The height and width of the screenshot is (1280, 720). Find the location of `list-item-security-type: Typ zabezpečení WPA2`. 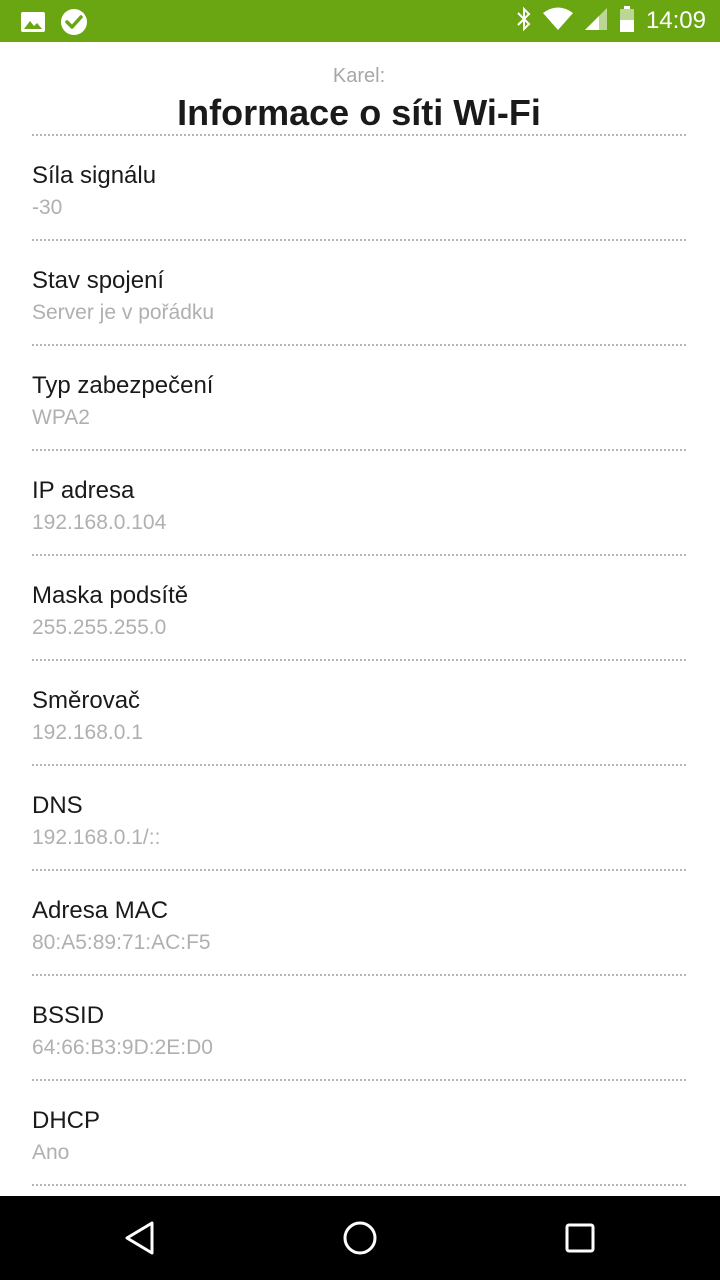

list-item-security-type: Typ zabezpečení WPA2 is located at coordinates (359, 398).